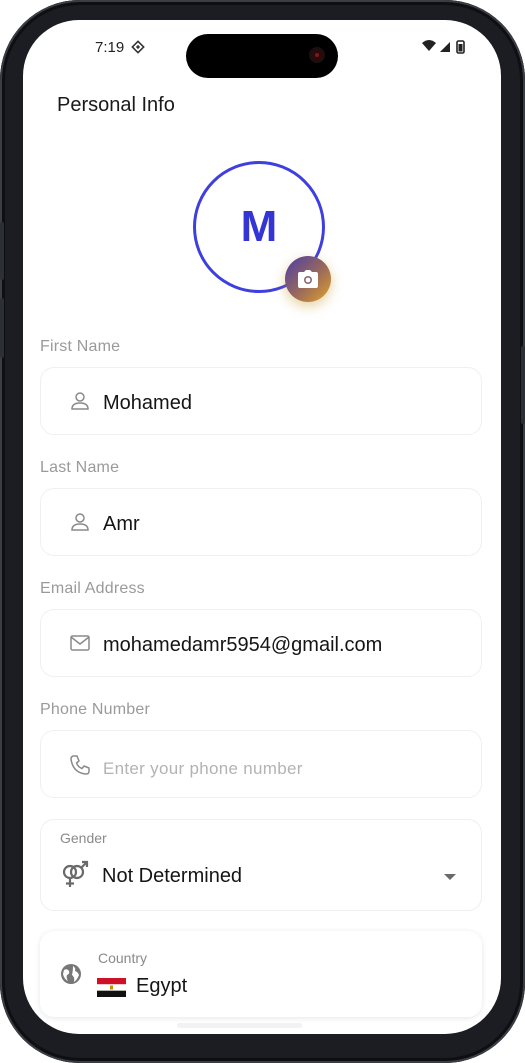 This screenshot has height=1063, width=525. What do you see at coordinates (92, 588) in the screenshot?
I see `email-label: Email Address` at bounding box center [92, 588].